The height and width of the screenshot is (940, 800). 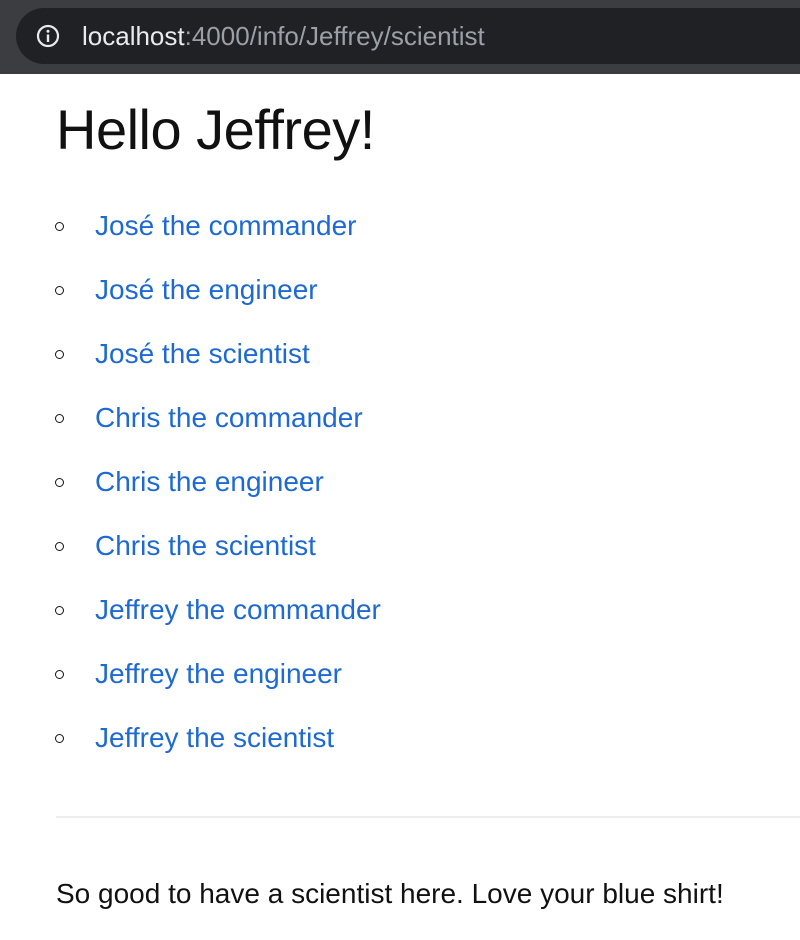 What do you see at coordinates (400, 354) in the screenshot?
I see `list-item: José the scientist` at bounding box center [400, 354].